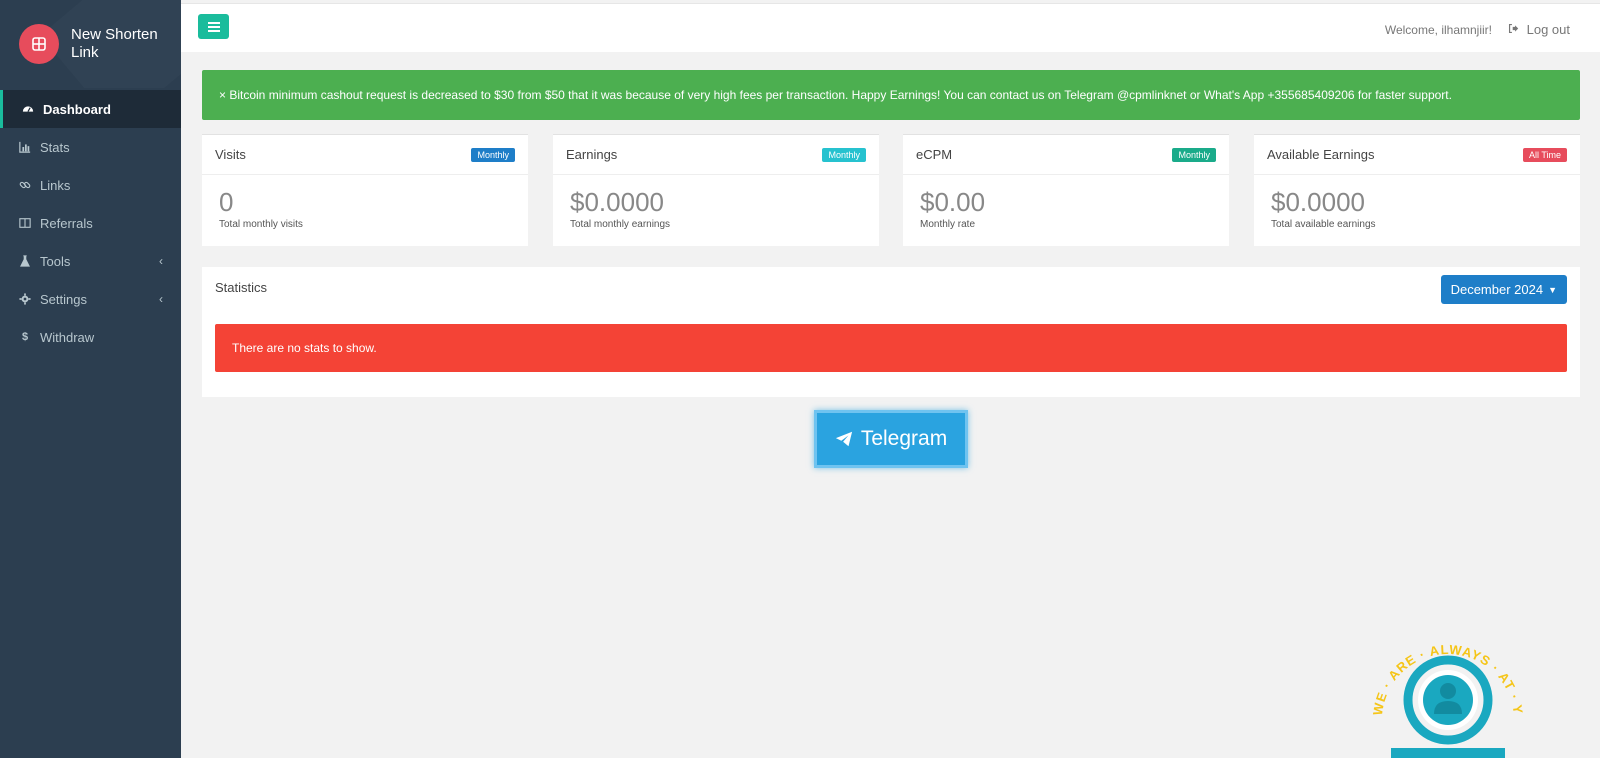 The image size is (1600, 758). I want to click on sidebar-item-label: Referrals, so click(66, 223).